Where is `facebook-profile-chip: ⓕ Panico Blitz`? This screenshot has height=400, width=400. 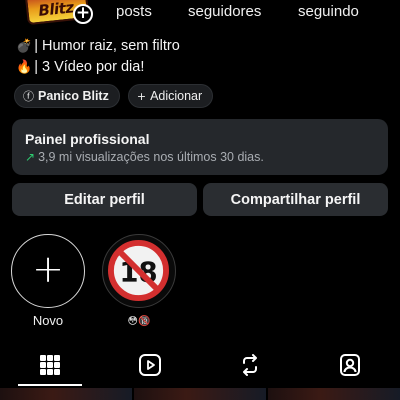 facebook-profile-chip: ⓕ Panico Blitz is located at coordinates (67, 96).